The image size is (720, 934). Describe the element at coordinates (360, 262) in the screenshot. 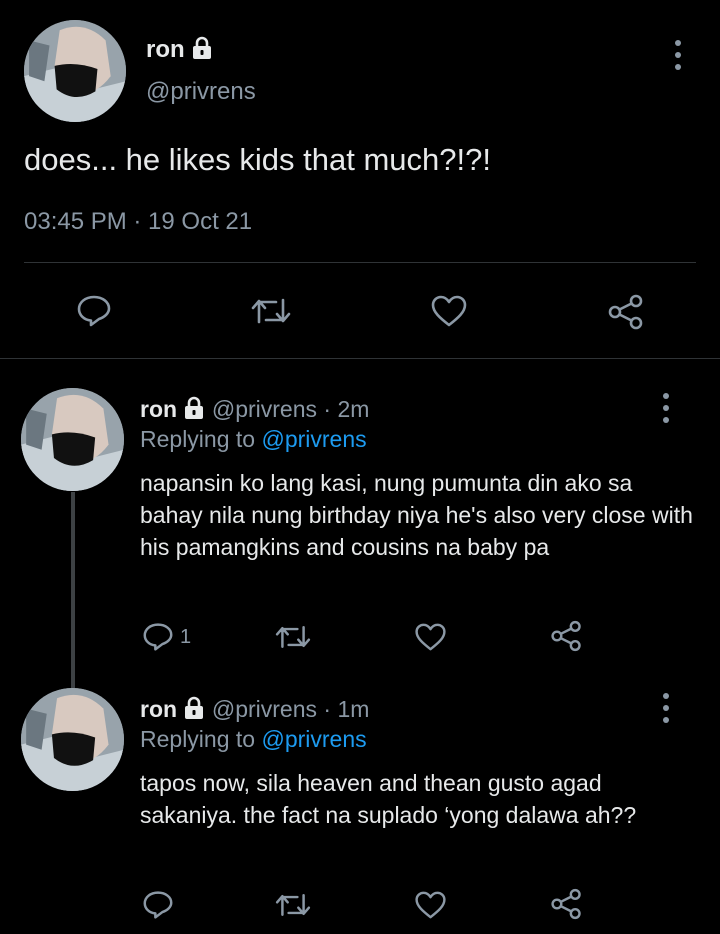

I see `divider` at that location.